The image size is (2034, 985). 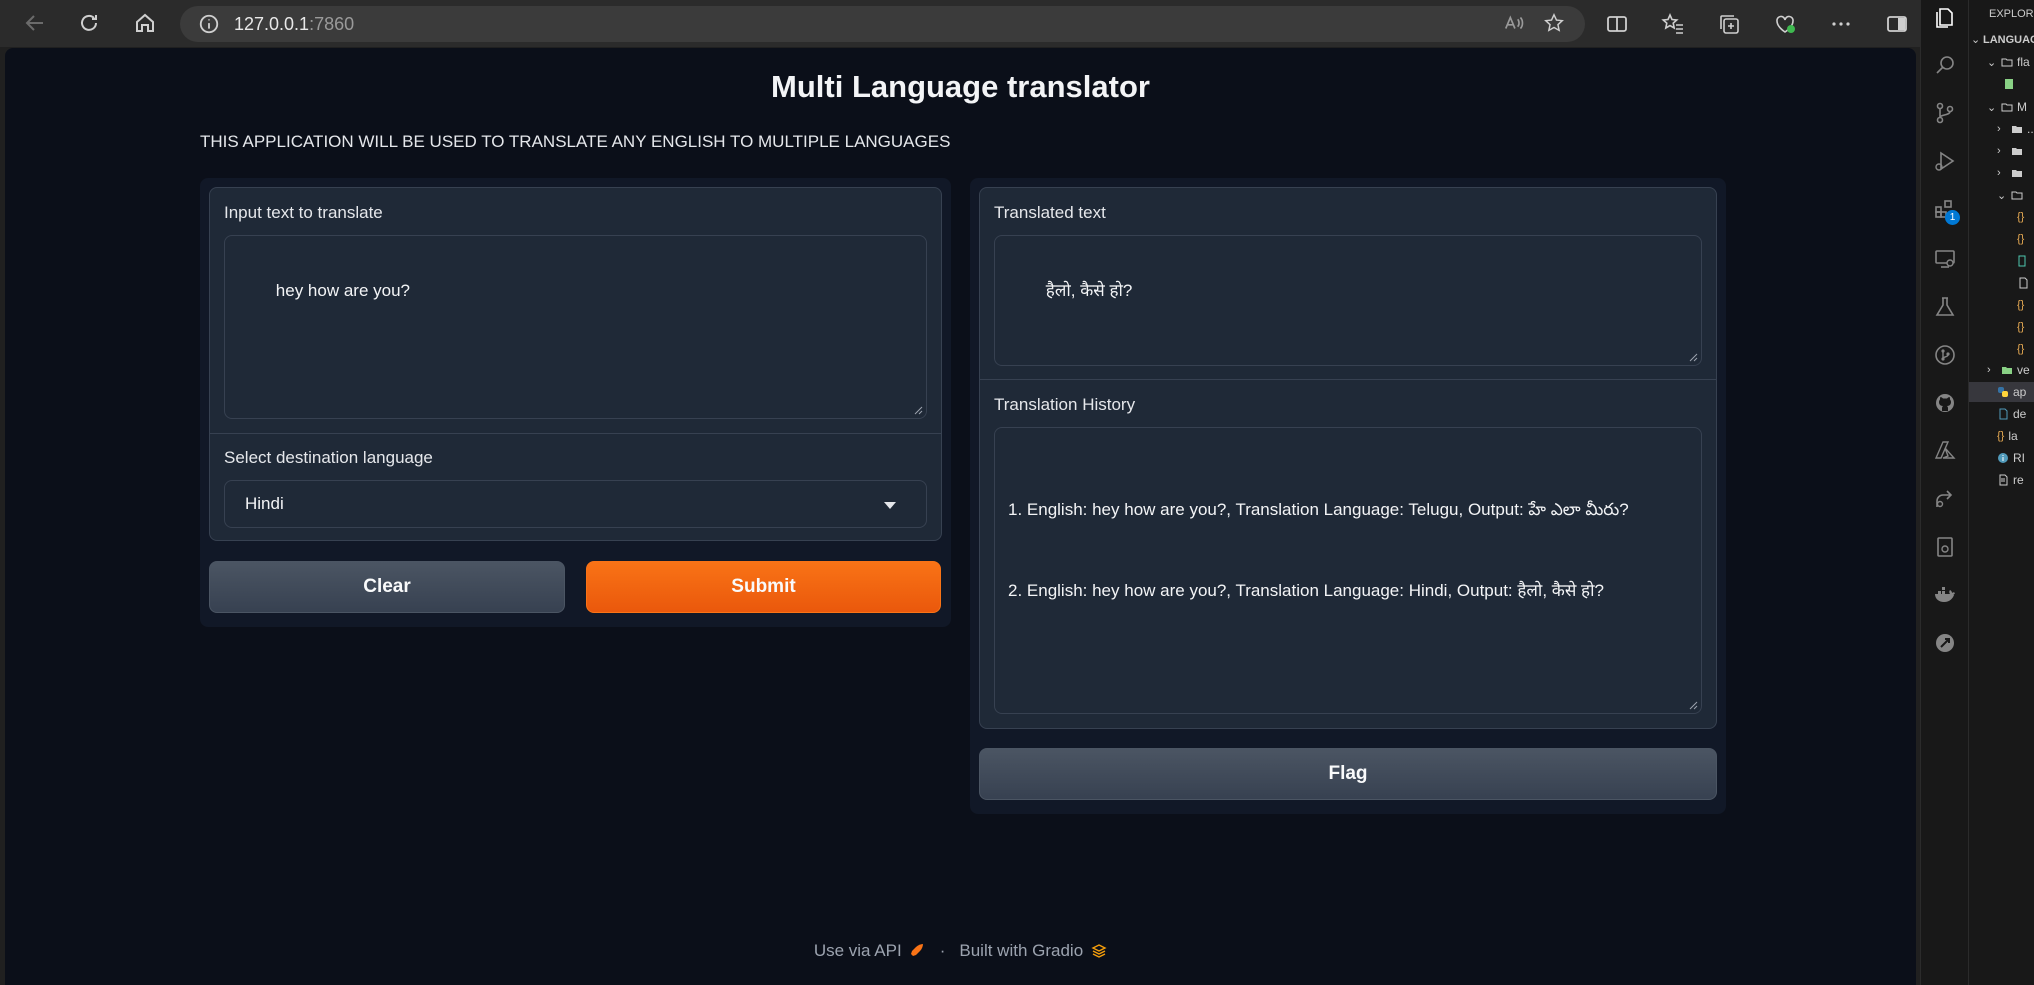 I want to click on url-port: :7860, so click(x=332, y=23).